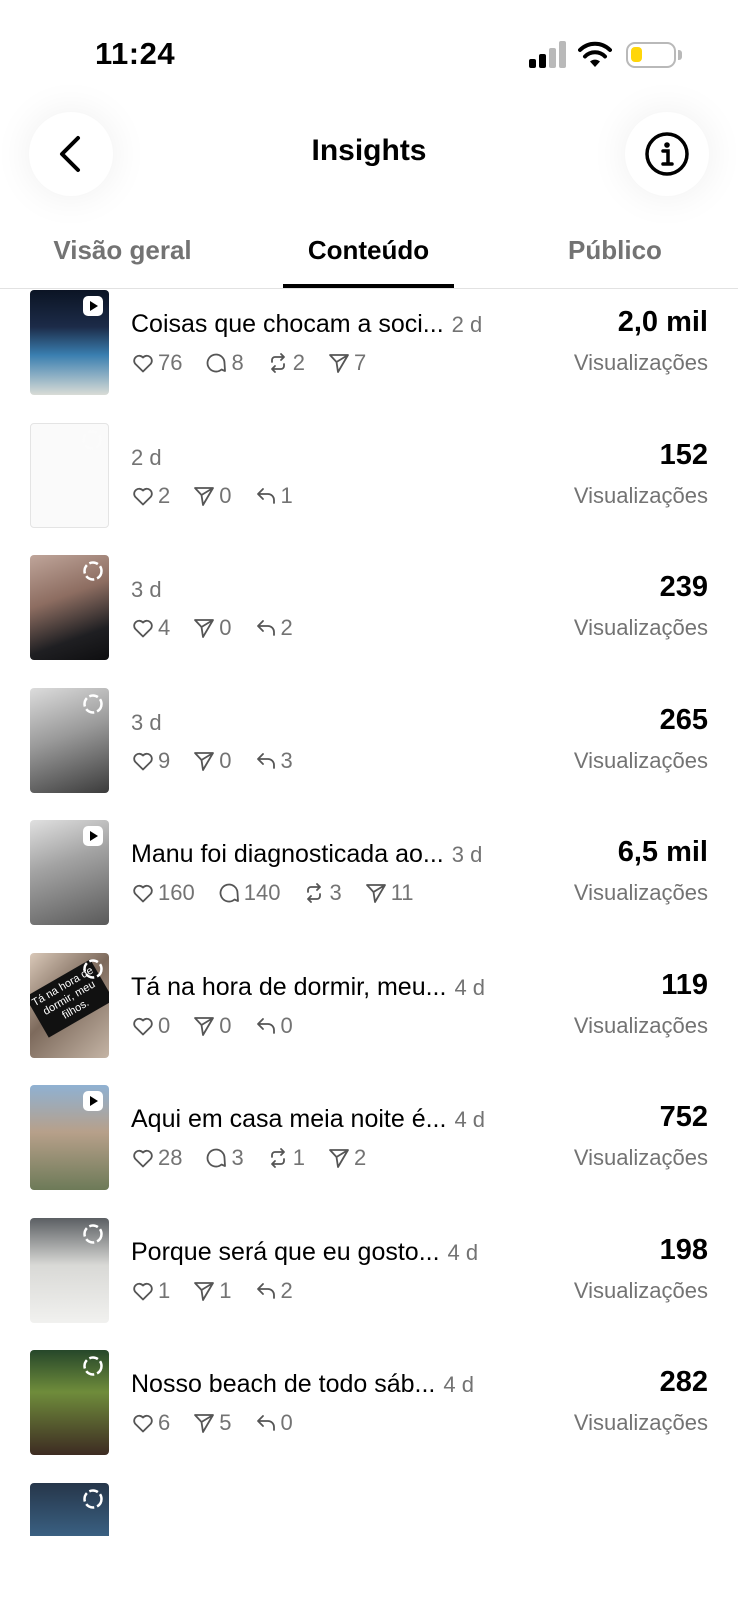 The width and height of the screenshot is (738, 1600). What do you see at coordinates (467, 854) in the screenshot?
I see `post-age: 3 d` at bounding box center [467, 854].